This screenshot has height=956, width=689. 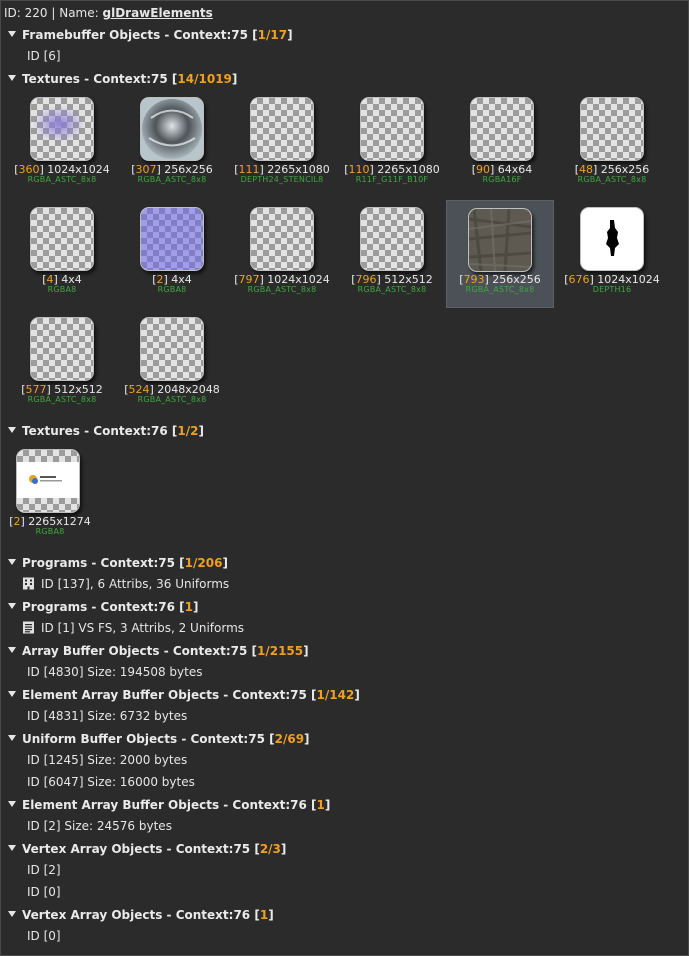 I want to click on array-buffer-item: ID [4830] Size: 194508 bytes, so click(x=114, y=672).